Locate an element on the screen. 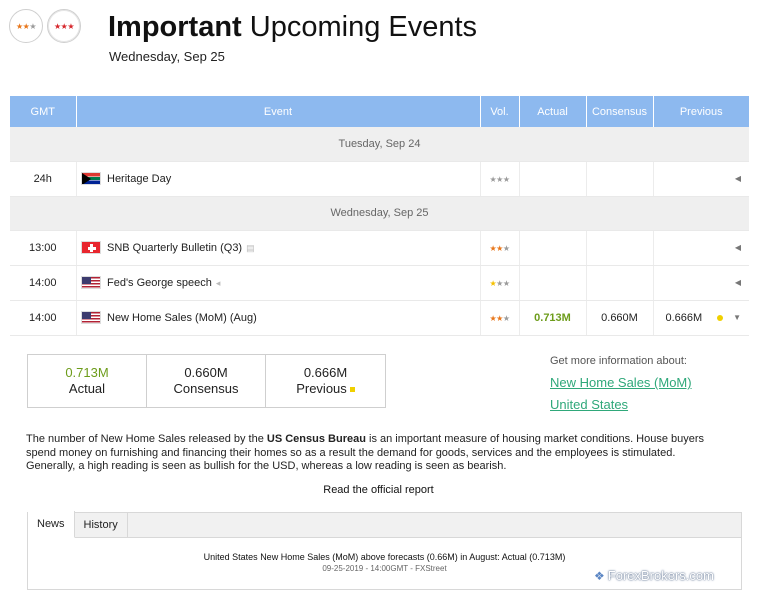  date-label: Wednesday, Sep 25 is located at coordinates (379, 213).